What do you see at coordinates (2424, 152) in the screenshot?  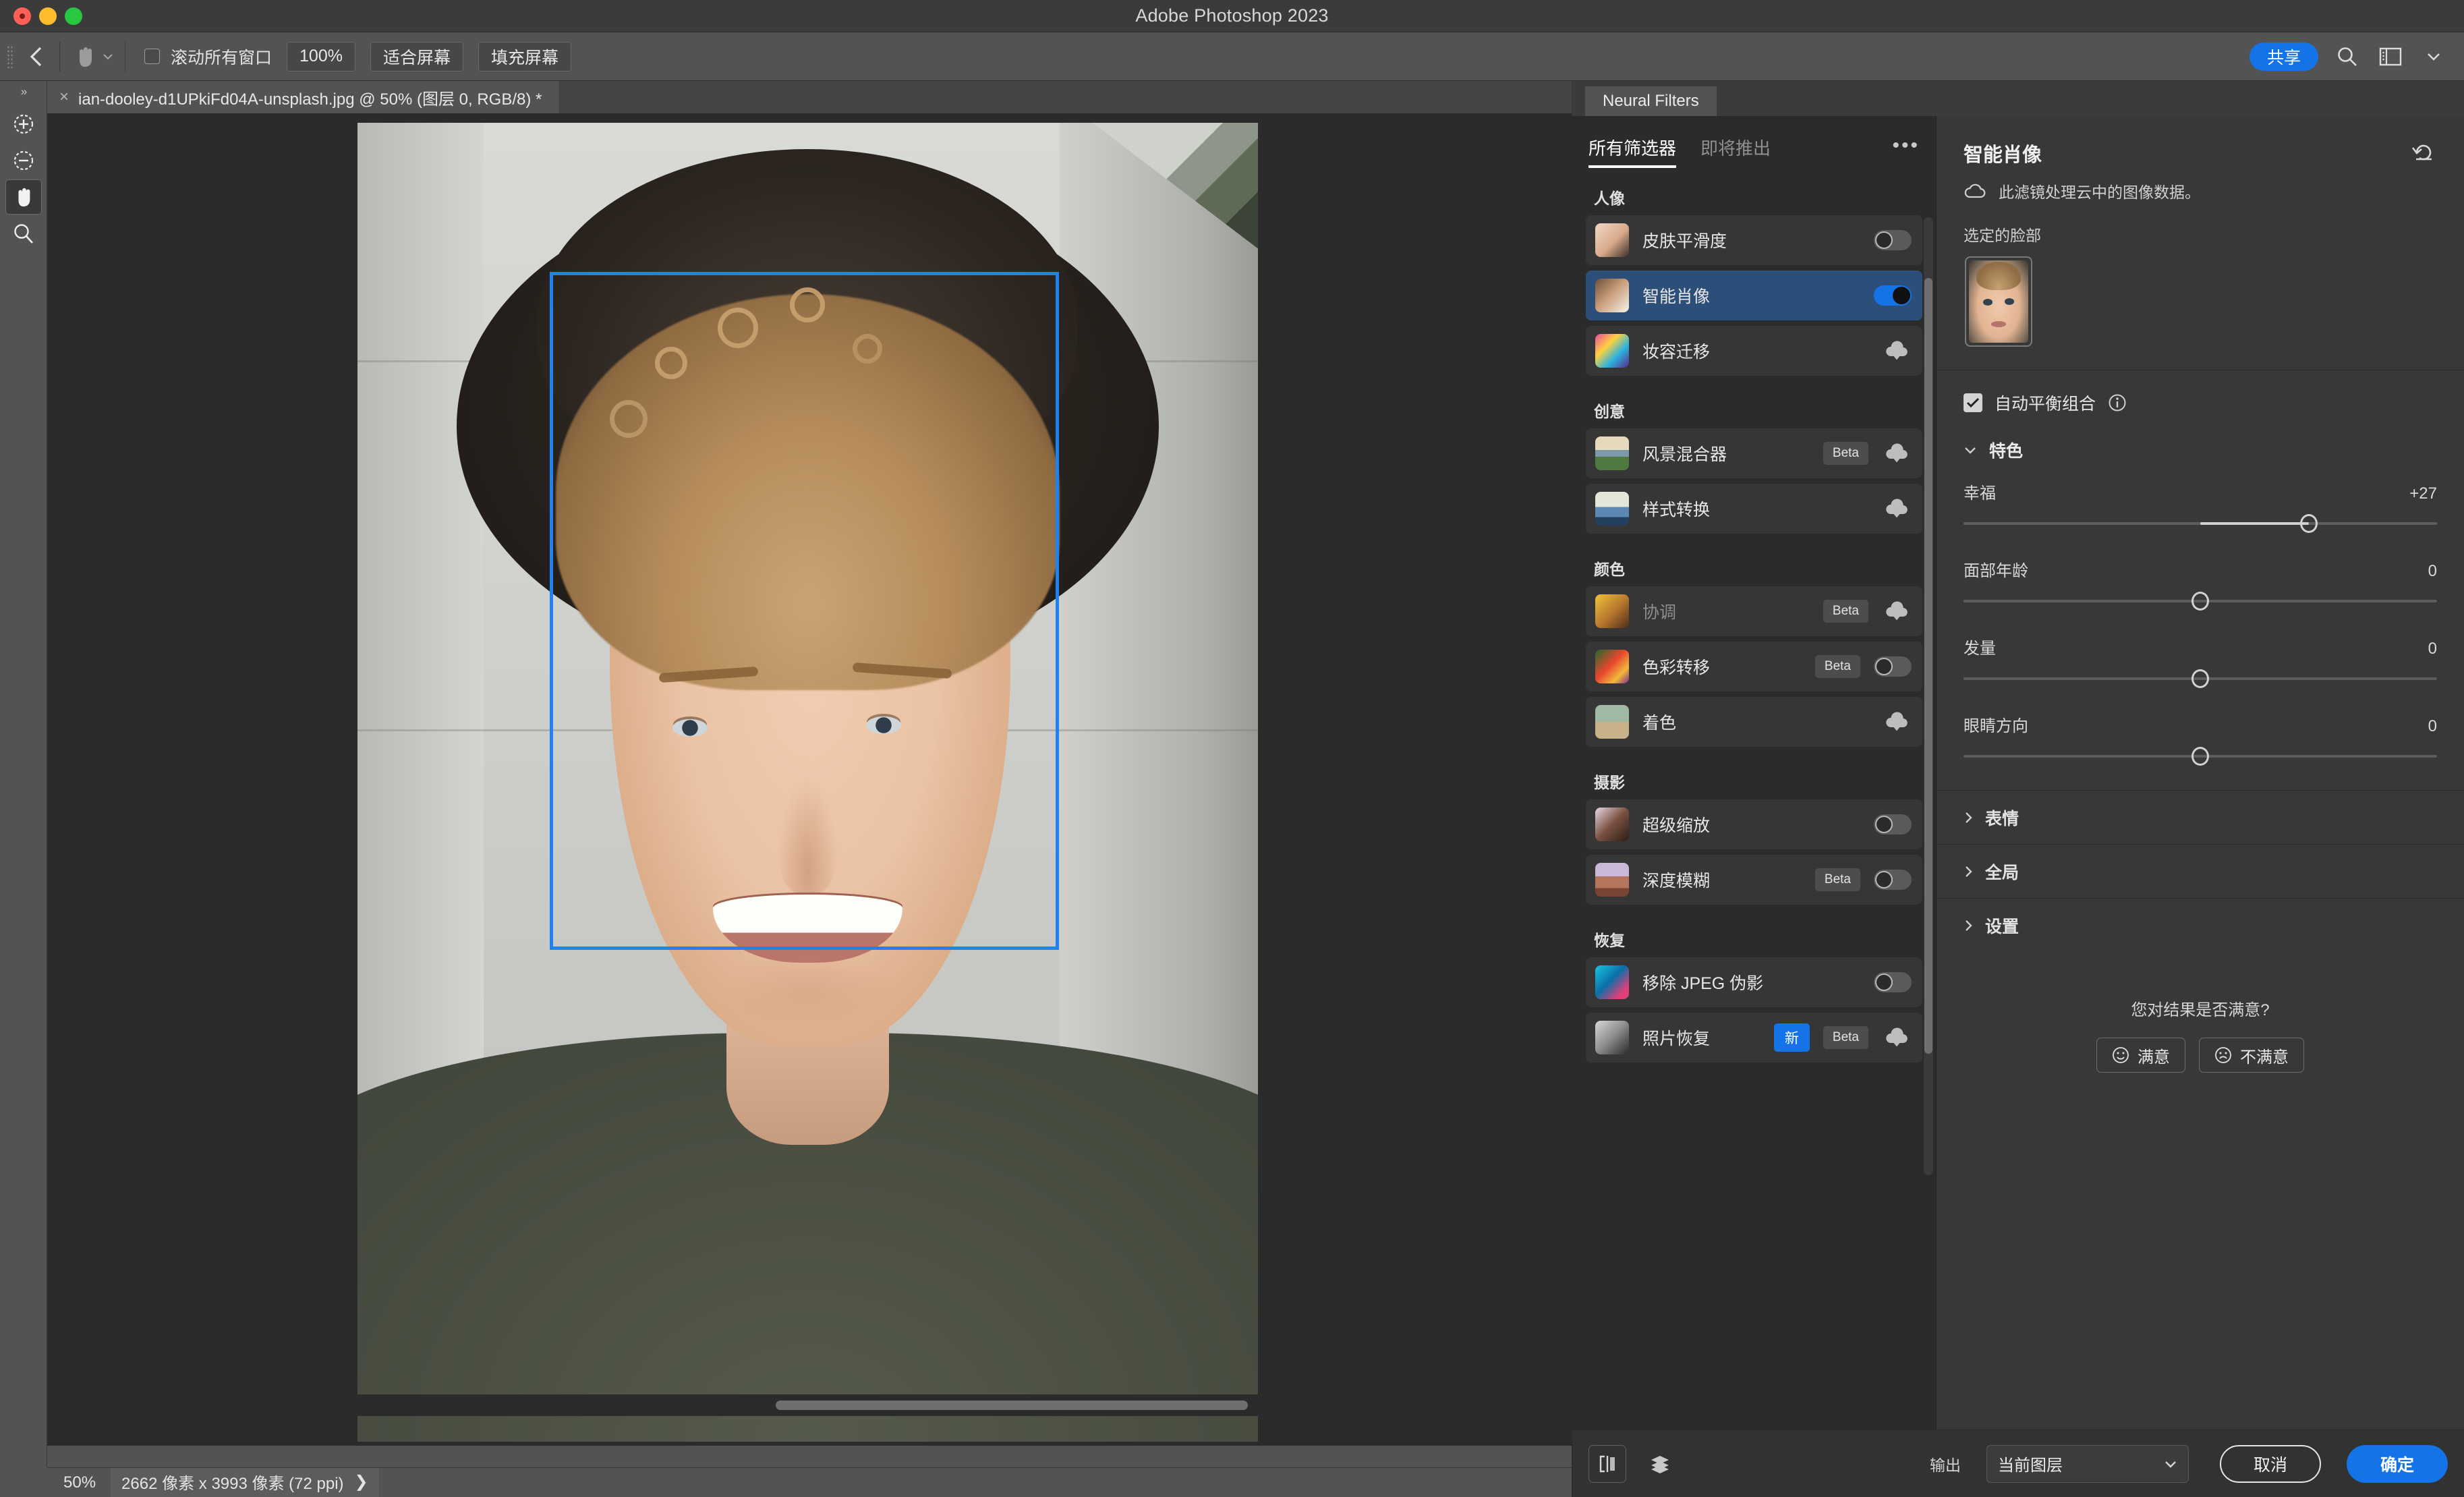 I see `reset-icon` at bounding box center [2424, 152].